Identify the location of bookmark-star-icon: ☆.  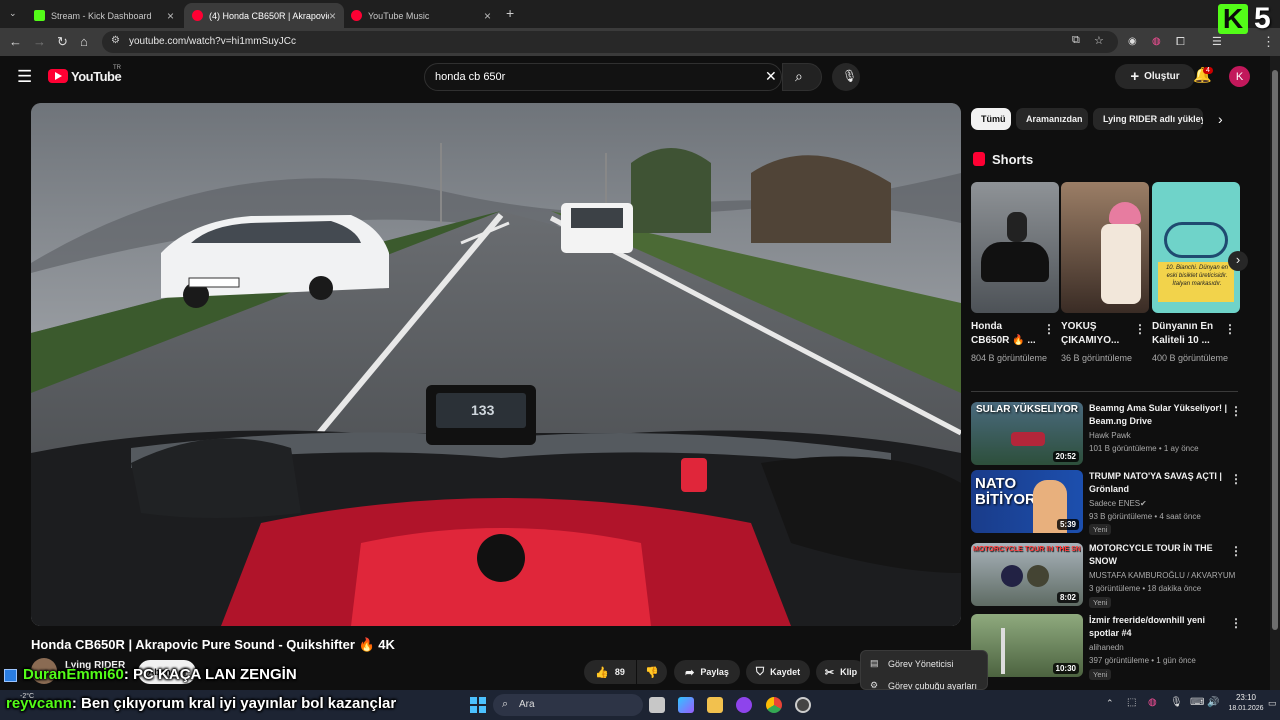
(1099, 40).